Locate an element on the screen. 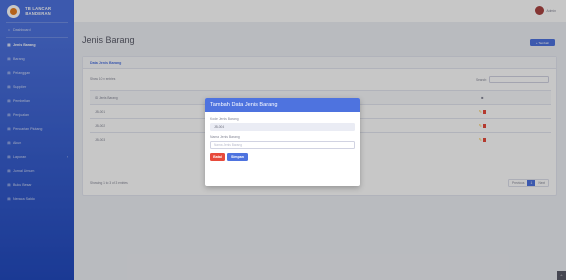 The image size is (566, 280). nama-field is located at coordinates (282, 145).